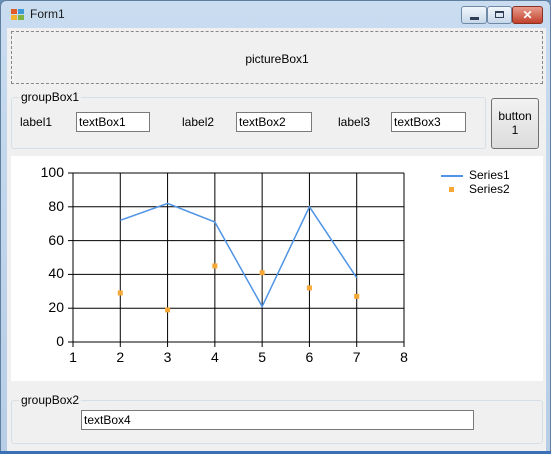 The width and height of the screenshot is (551, 454). What do you see at coordinates (56, 273) in the screenshot?
I see `y-tick-label: 40` at bounding box center [56, 273].